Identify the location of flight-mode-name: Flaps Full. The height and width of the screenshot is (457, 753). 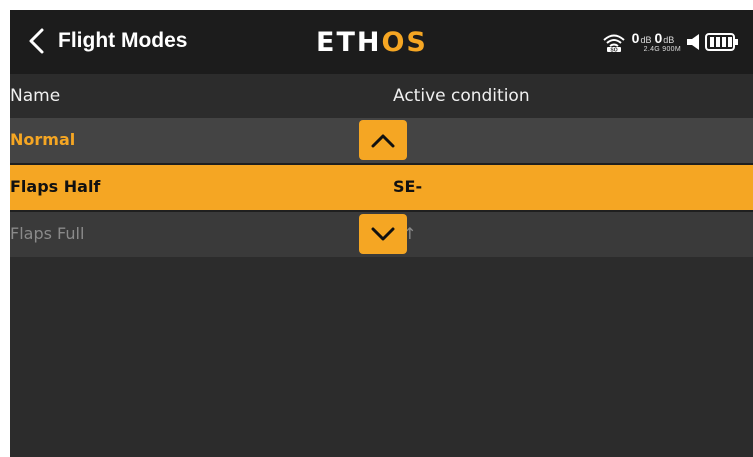
(47, 233).